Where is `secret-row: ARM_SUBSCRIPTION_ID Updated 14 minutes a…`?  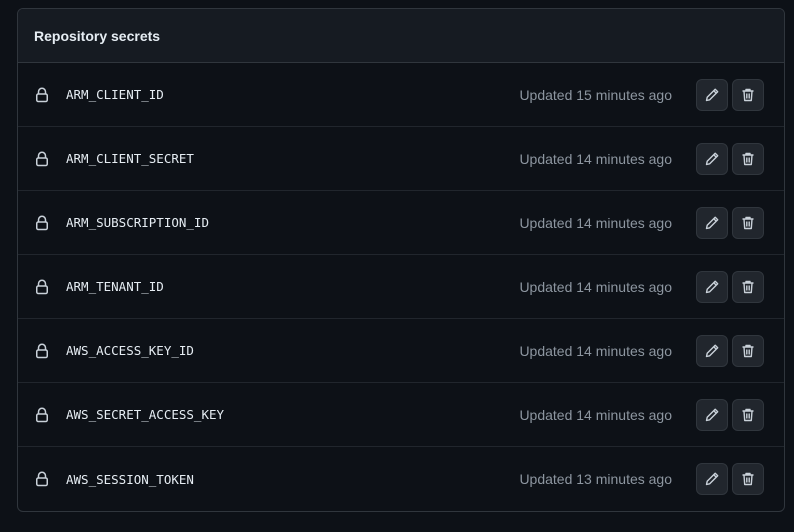
secret-row: ARM_SUBSCRIPTION_ID Updated 14 minutes a… is located at coordinates (401, 223).